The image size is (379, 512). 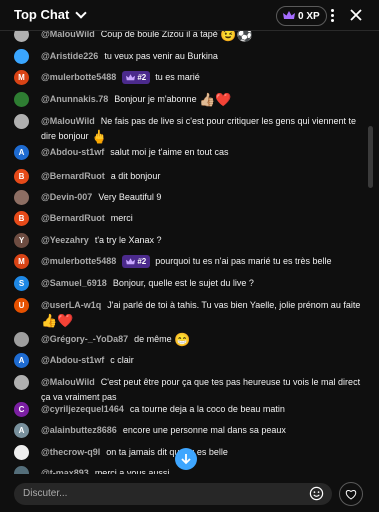 I want to click on message-emoji: 😉⚽, so click(x=236, y=36).